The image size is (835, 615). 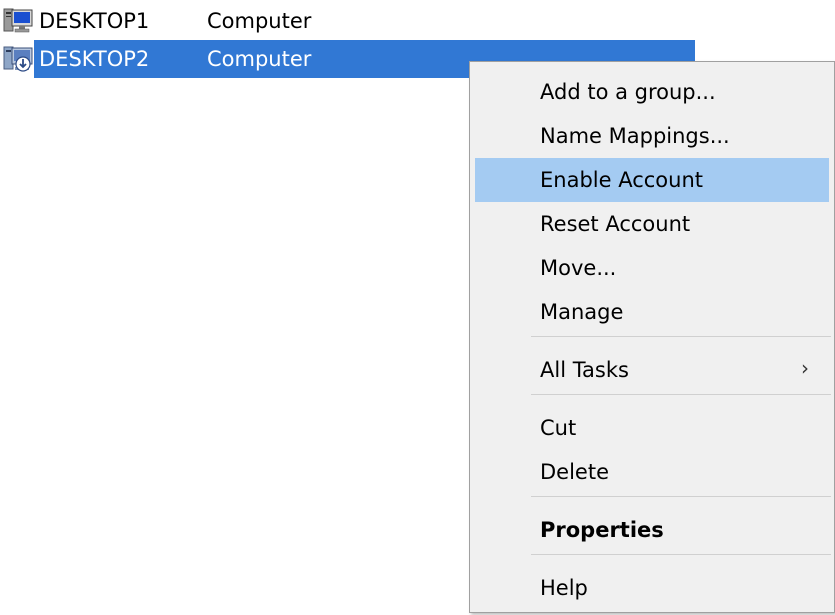 I want to click on computer-icon, so click(x=18, y=21).